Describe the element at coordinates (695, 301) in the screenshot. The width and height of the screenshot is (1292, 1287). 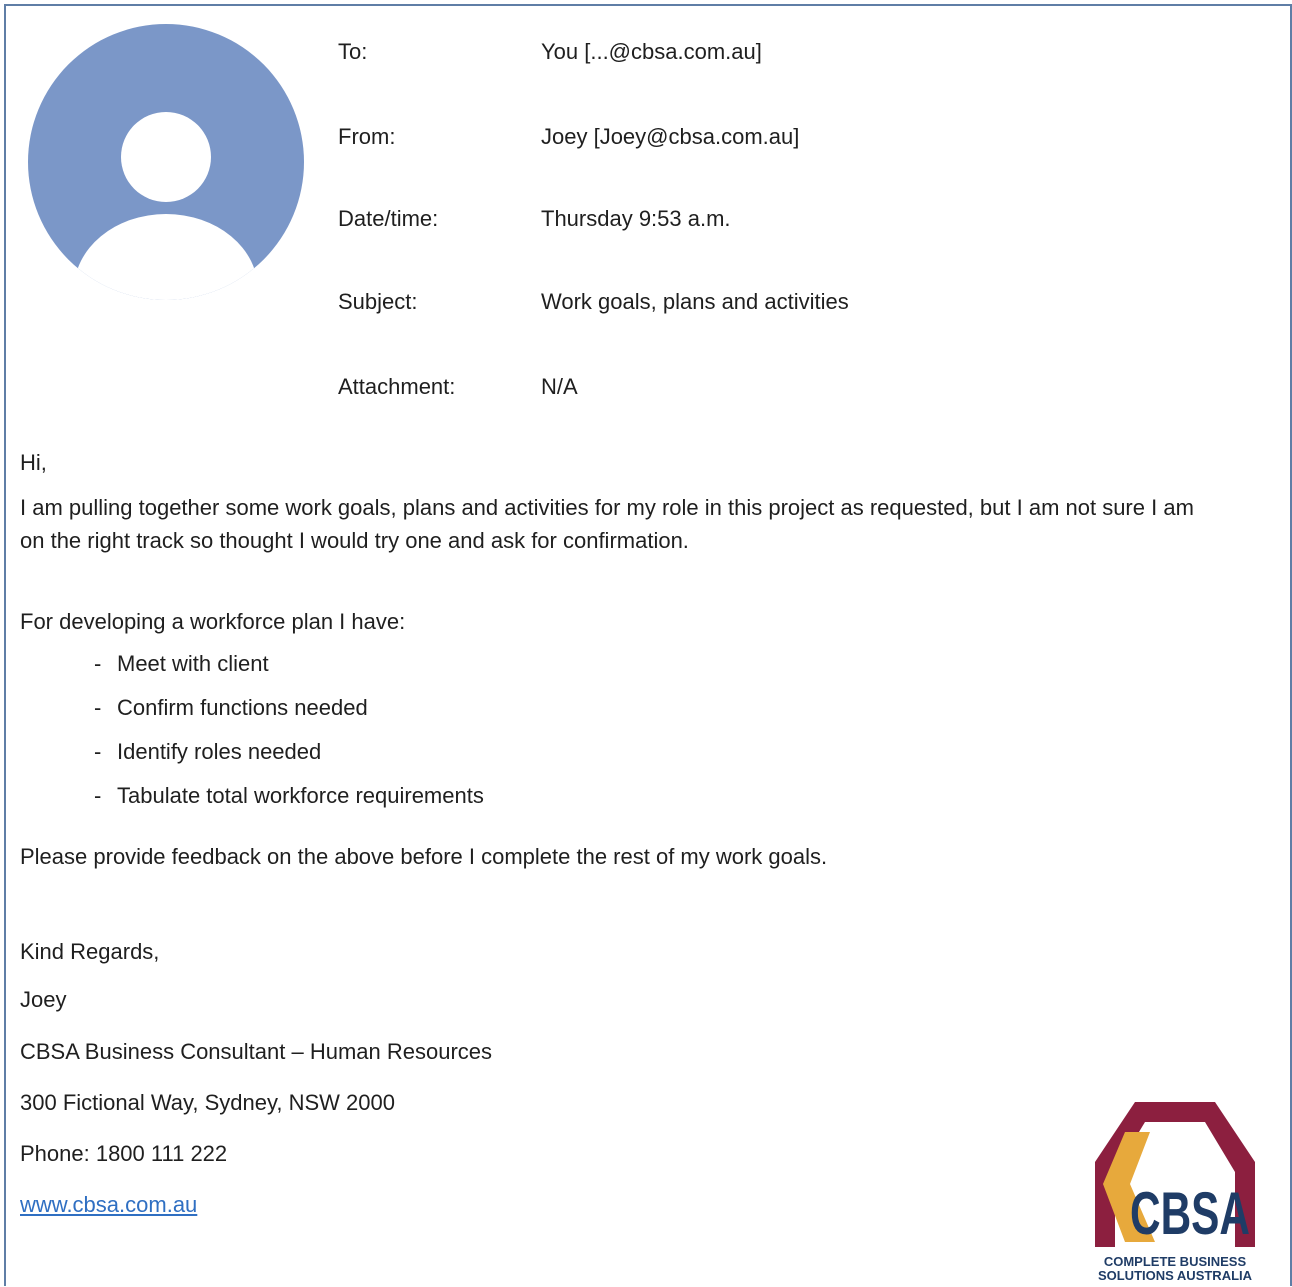
I see `subject-value: Work goals, plans and activities` at that location.